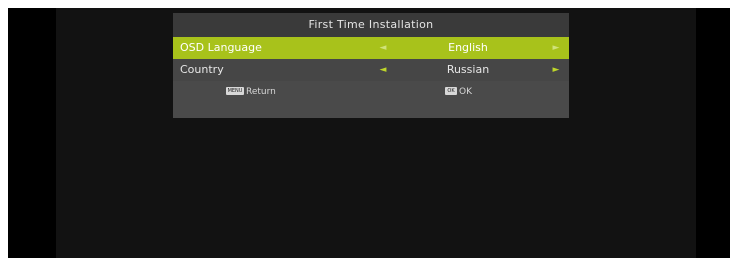  What do you see at coordinates (371, 25) in the screenshot?
I see `dialog-title: First Time Installation` at bounding box center [371, 25].